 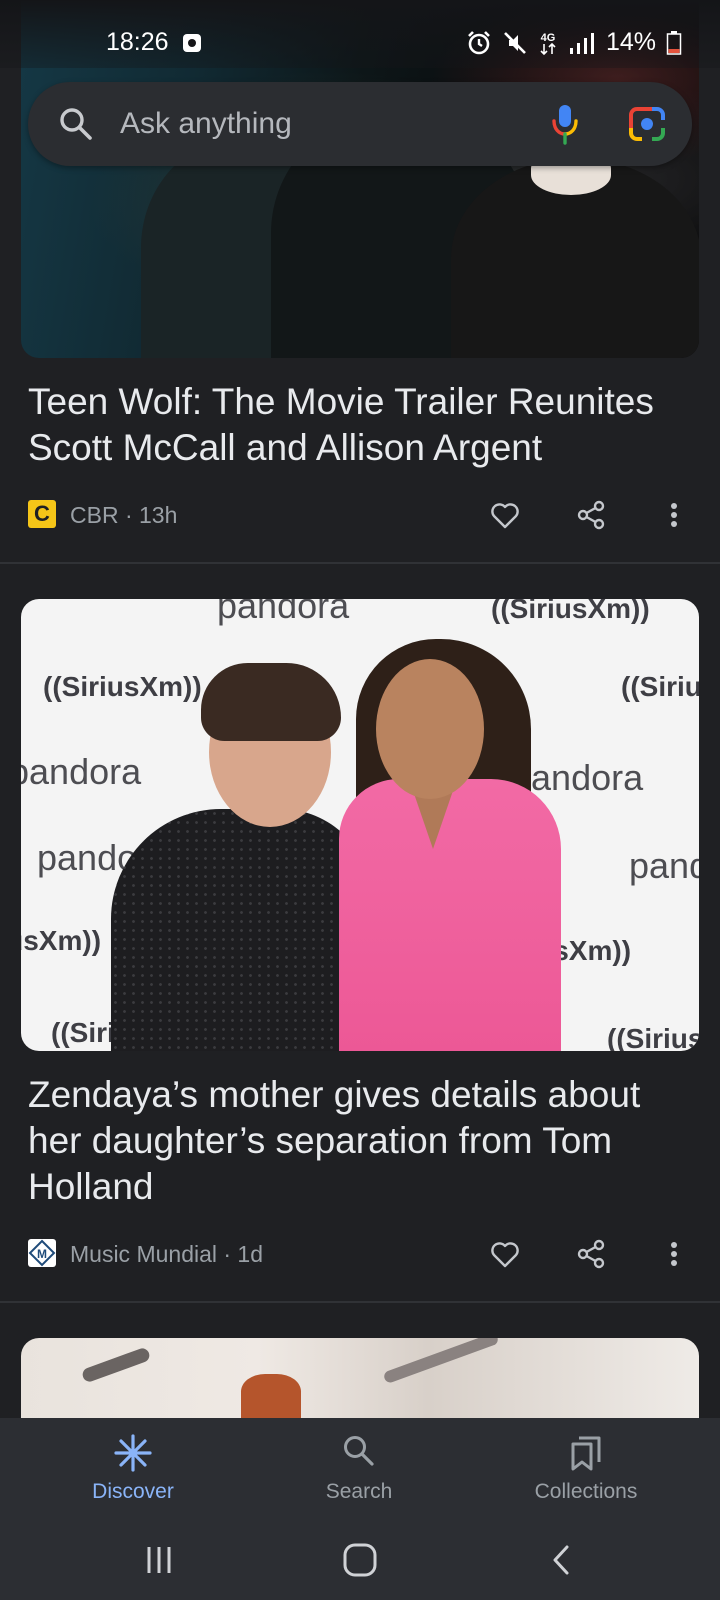 What do you see at coordinates (450, 915) in the screenshot?
I see `photo-person-right` at bounding box center [450, 915].